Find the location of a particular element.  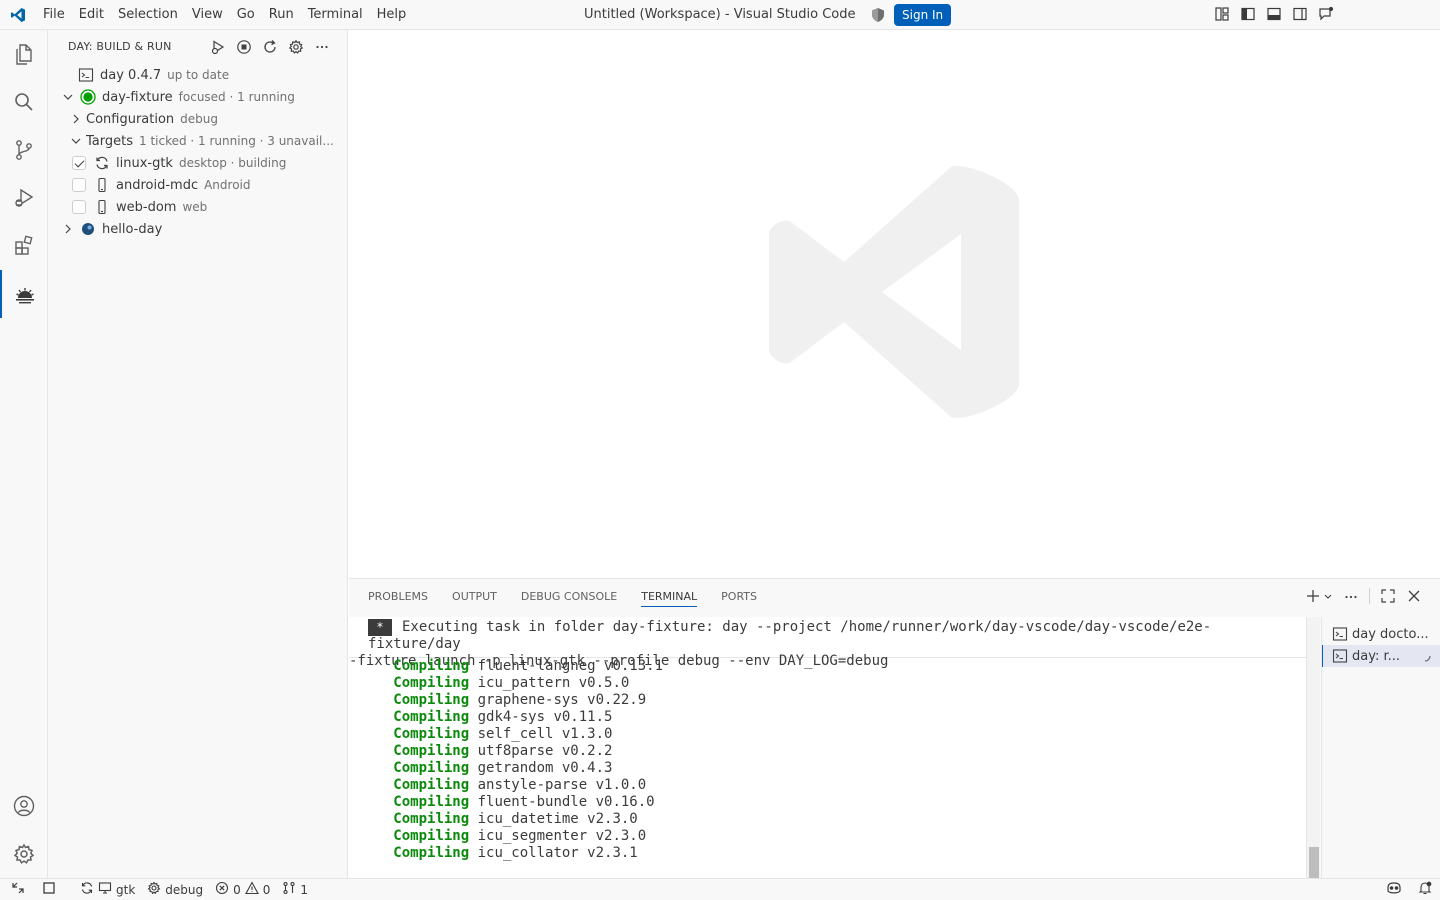

tree-item-configuration: Configuration debug is located at coordinates (197, 119).